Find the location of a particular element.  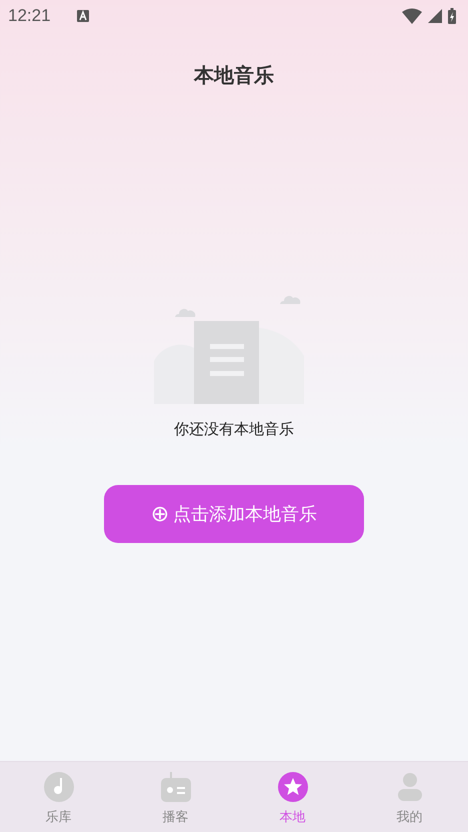

nav-tab: 乐库 is located at coordinates (58, 797).